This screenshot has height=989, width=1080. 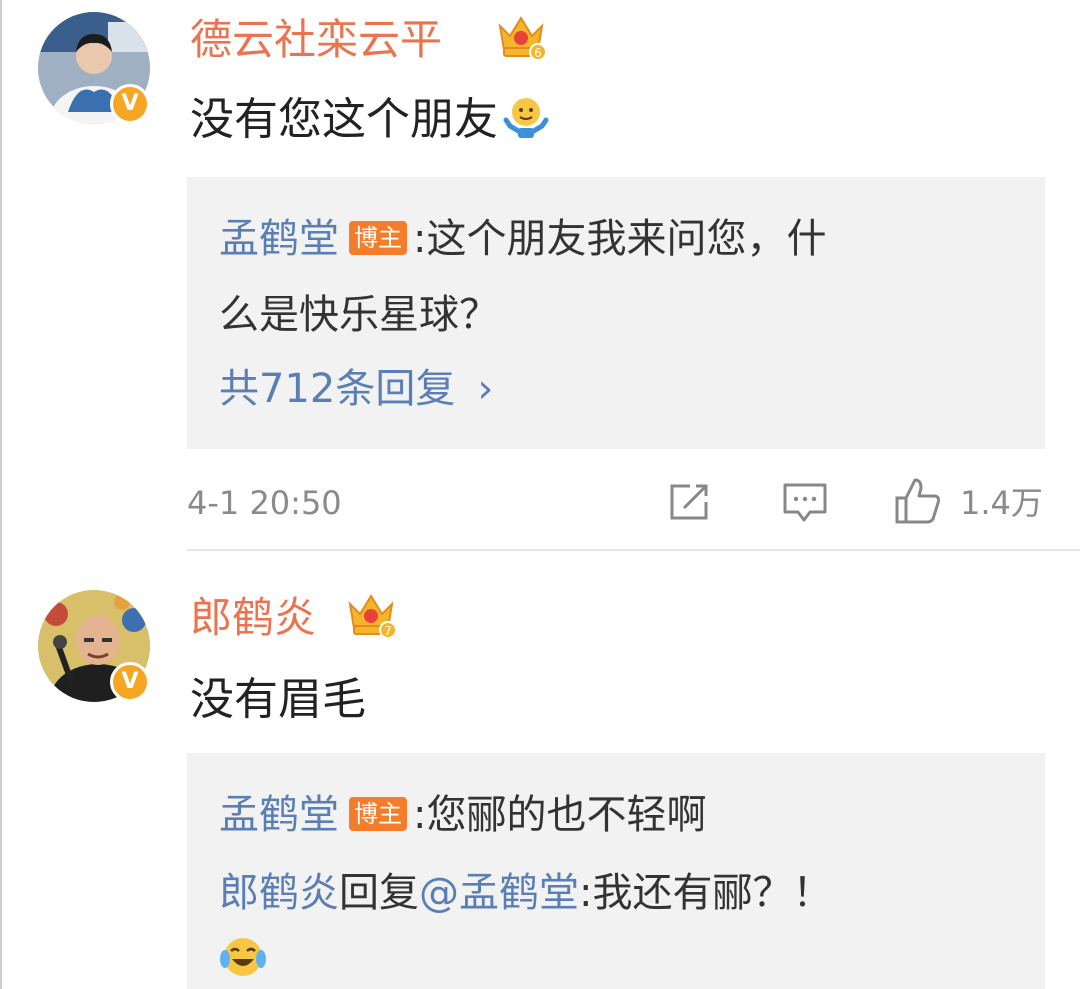 I want to click on sub-reply-author: 郎鹤炎, so click(x=279, y=893).